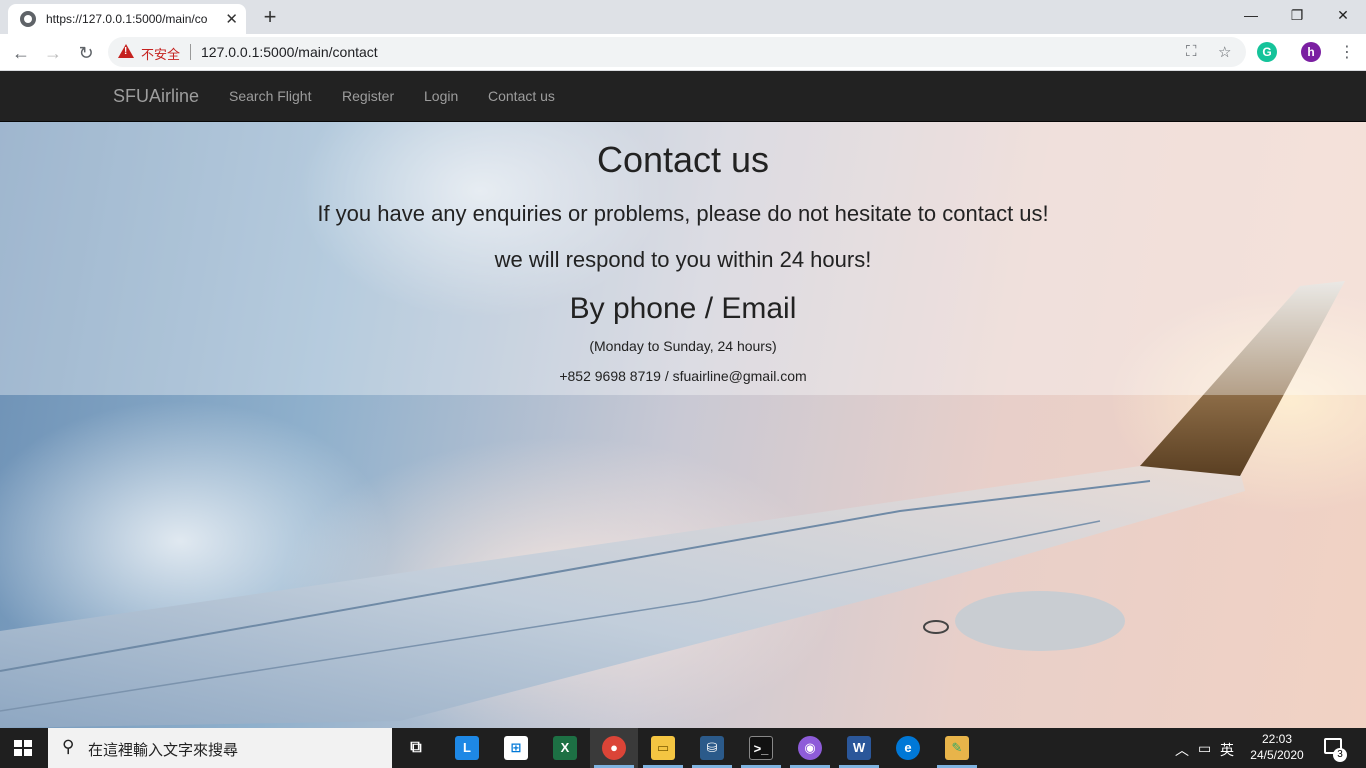 Image resolution: width=1366 pixels, height=768 pixels. Describe the element at coordinates (1251, 15) in the screenshot. I see `minimize-icon: —` at that location.